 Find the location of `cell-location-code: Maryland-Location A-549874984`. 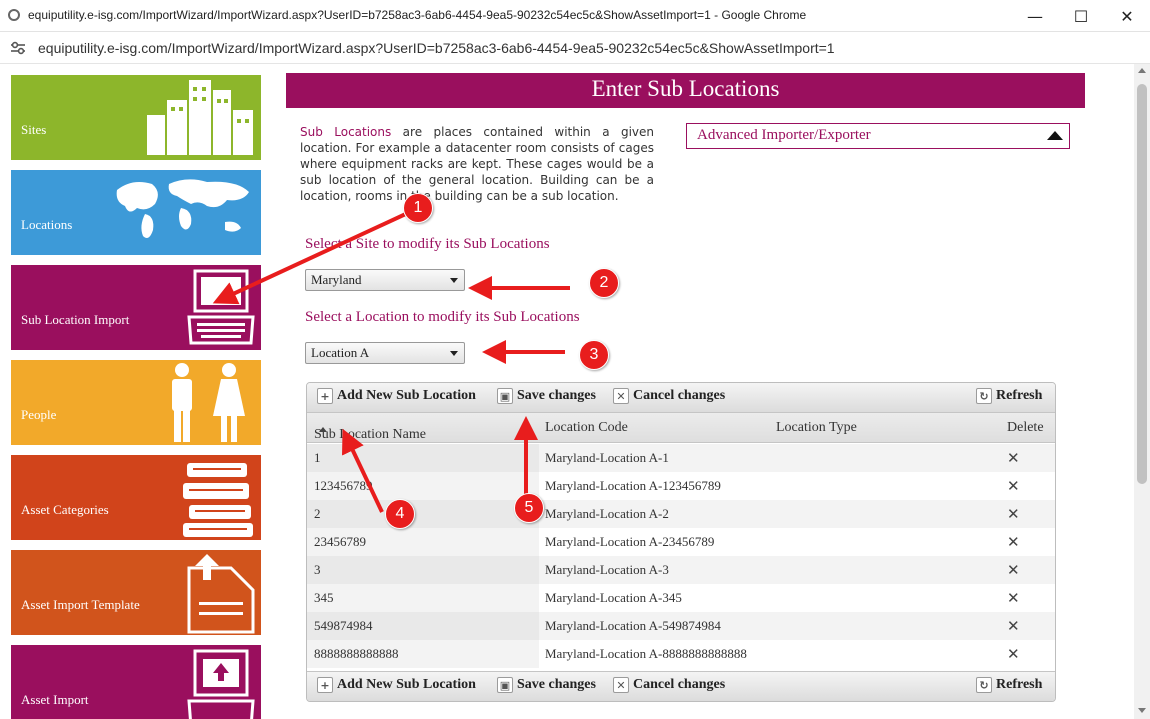

cell-location-code: Maryland-Location A-549874984 is located at coordinates (797, 626).